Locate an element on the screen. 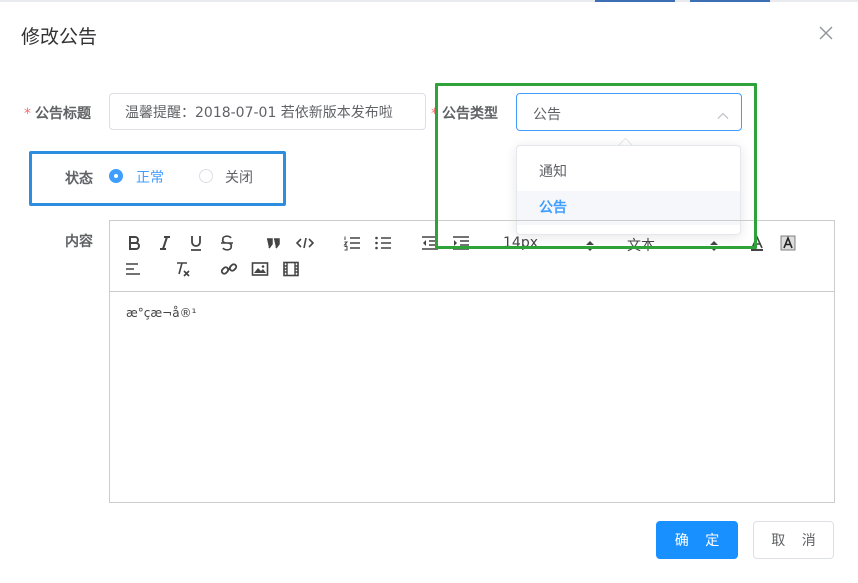 The height and width of the screenshot is (583, 858). underline-icon is located at coordinates (196, 243).